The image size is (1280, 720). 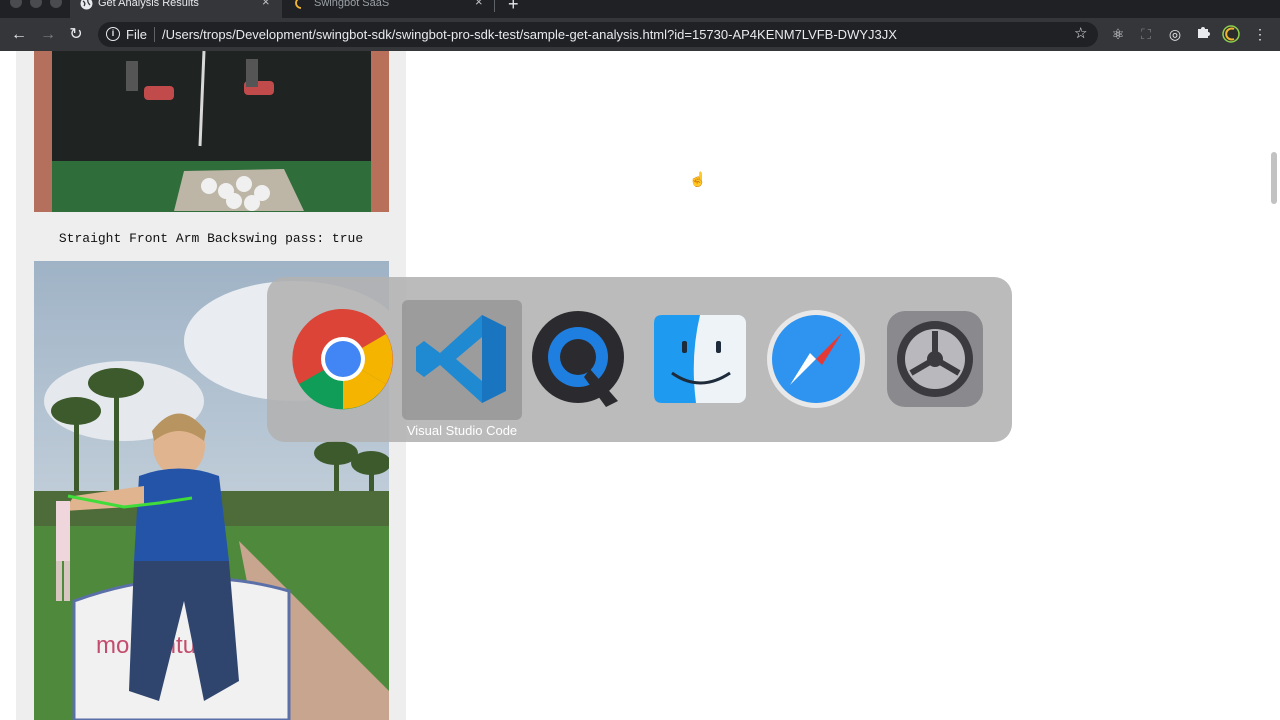 What do you see at coordinates (700, 359) in the screenshot?
I see `finder-icon` at bounding box center [700, 359].